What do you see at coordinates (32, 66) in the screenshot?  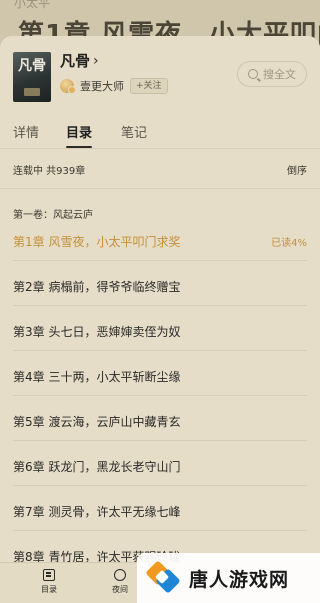 I see `book-cover-text: 凡骨` at bounding box center [32, 66].